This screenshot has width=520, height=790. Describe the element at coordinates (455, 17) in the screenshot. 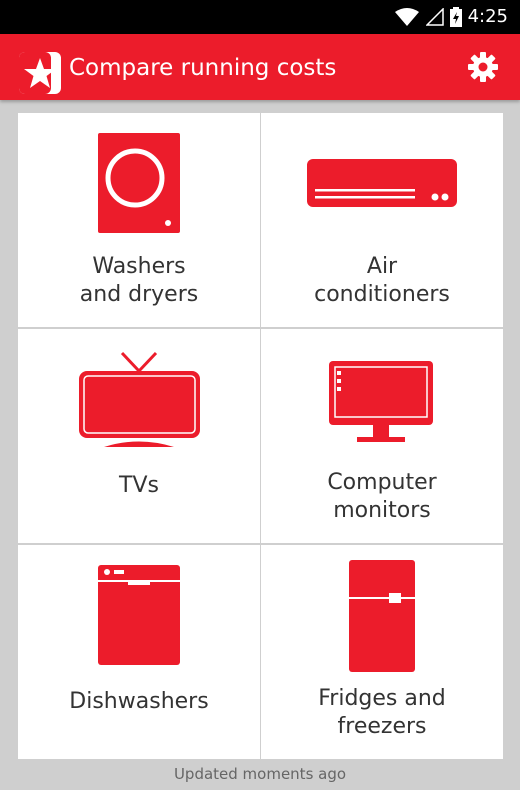

I see `battery-charging-icon` at that location.